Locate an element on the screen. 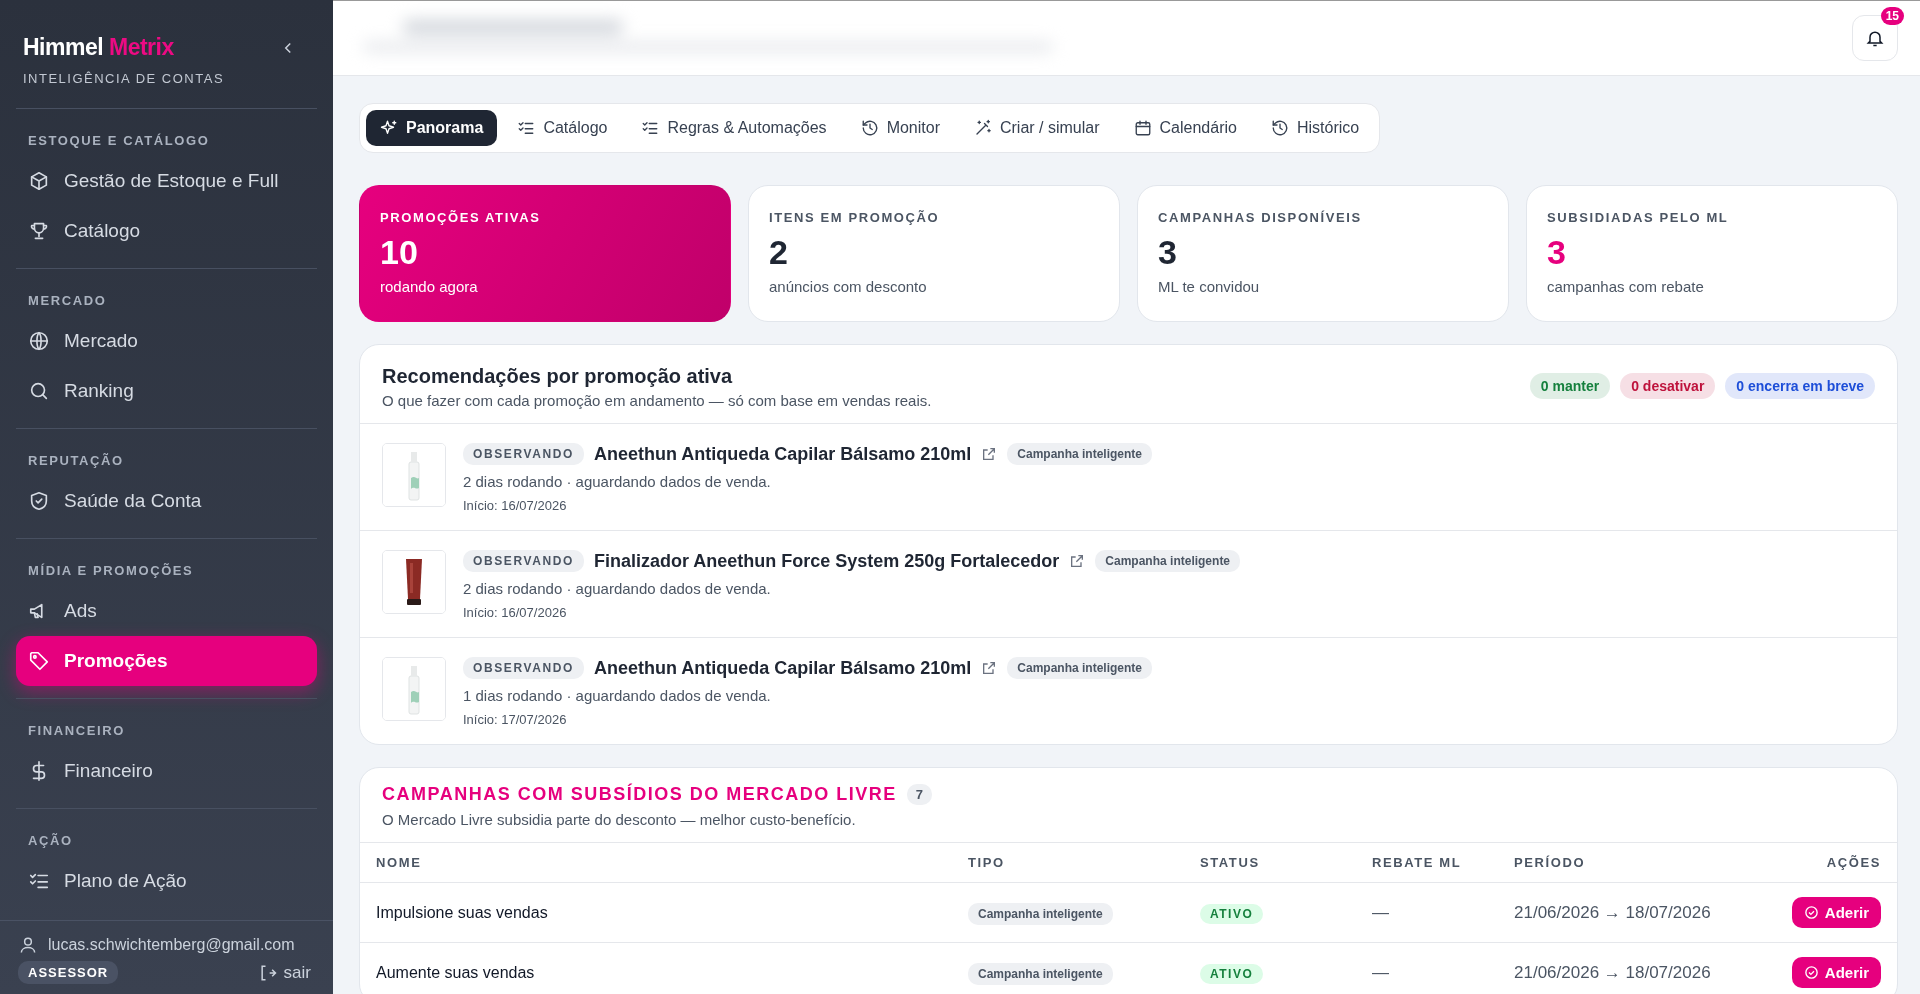  summary-pill: 0 encerra em breve is located at coordinates (1800, 386).